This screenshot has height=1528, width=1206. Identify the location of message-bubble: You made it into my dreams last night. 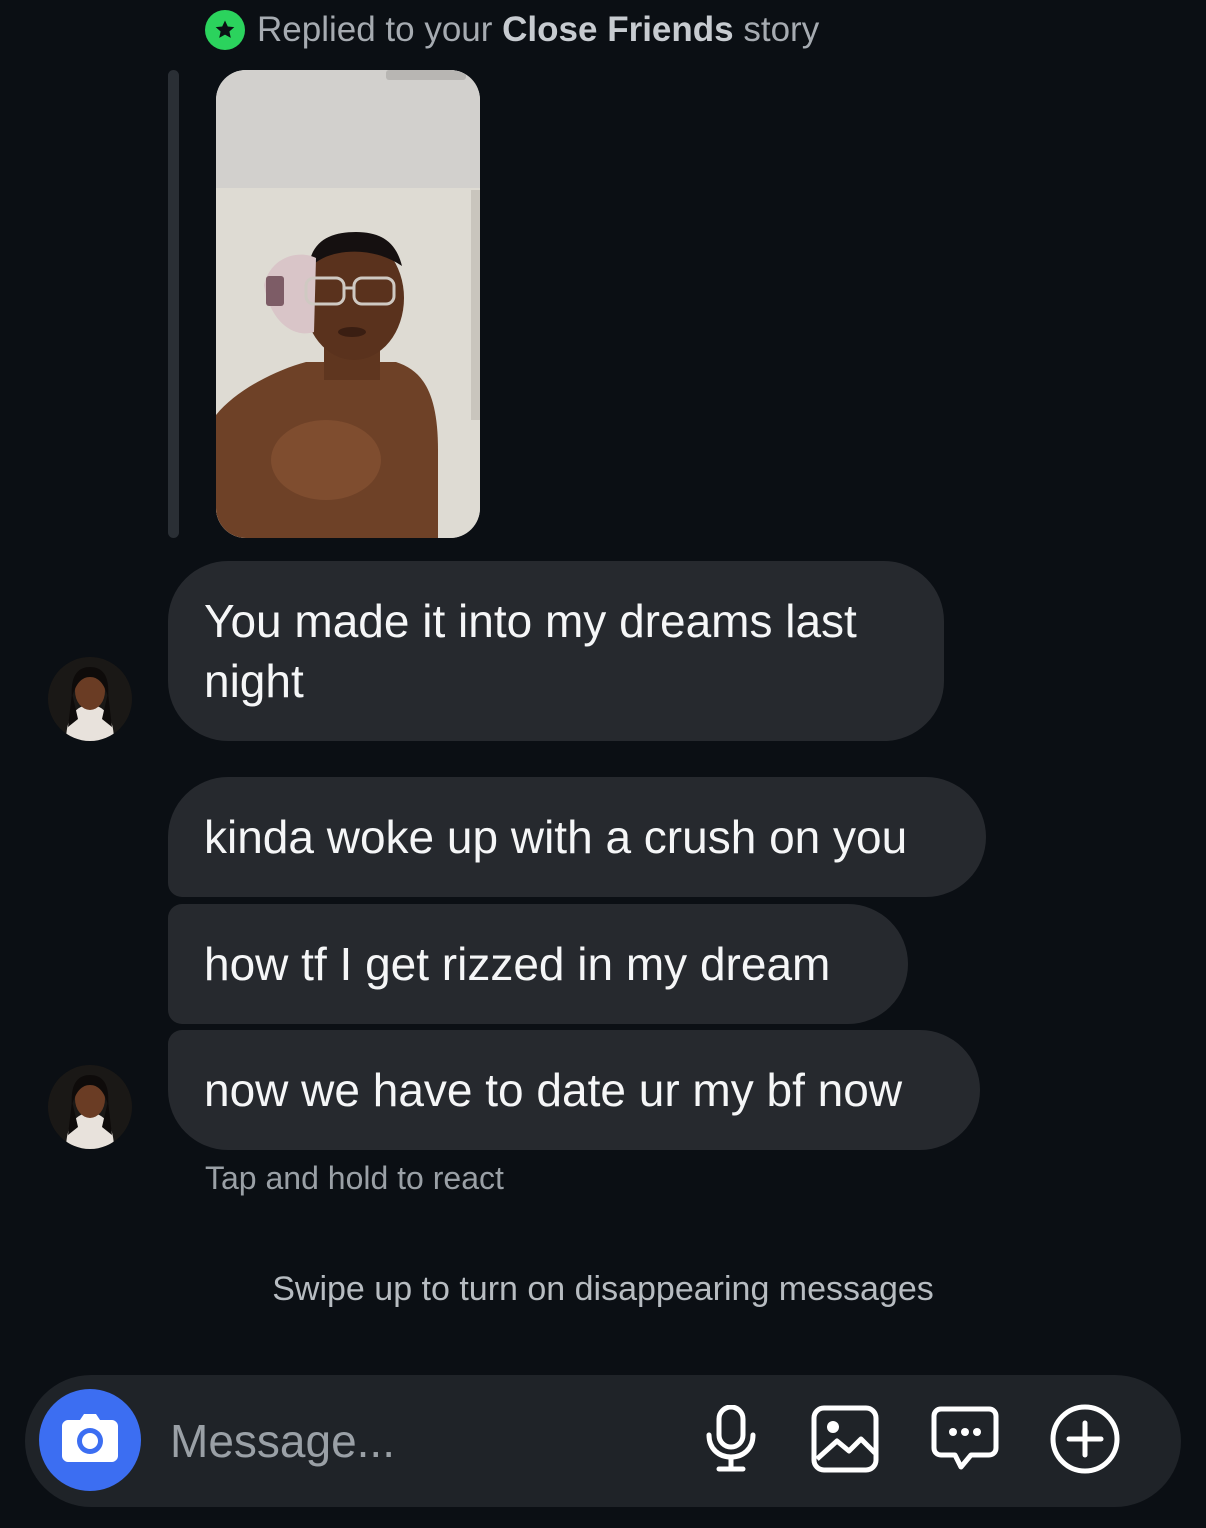
(556, 651).